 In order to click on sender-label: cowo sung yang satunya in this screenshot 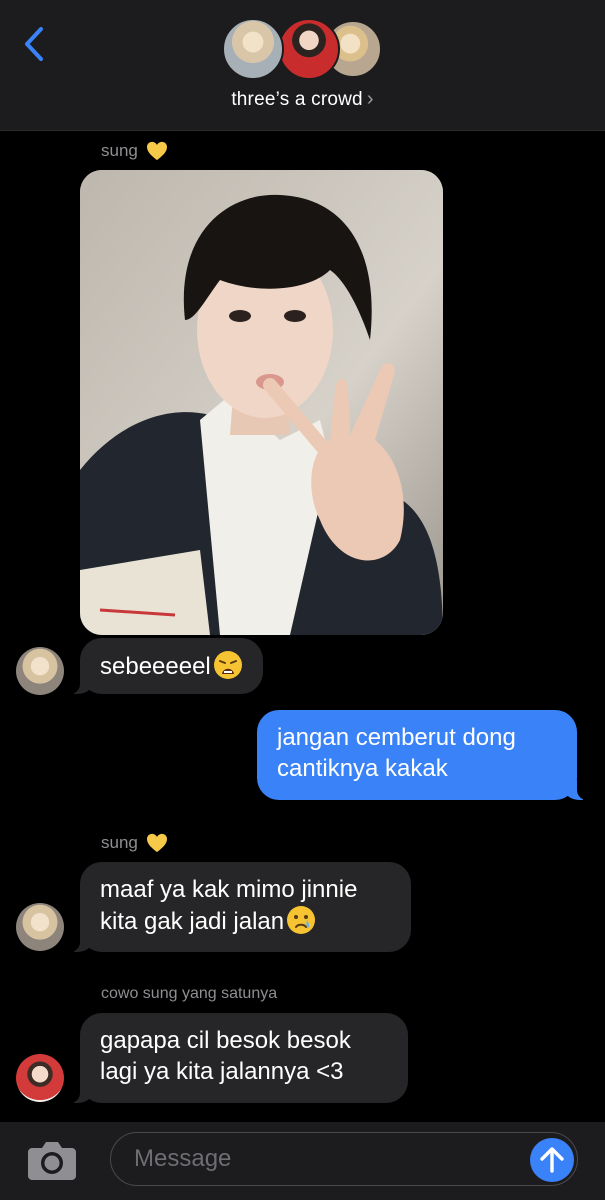, I will do `click(189, 994)`.